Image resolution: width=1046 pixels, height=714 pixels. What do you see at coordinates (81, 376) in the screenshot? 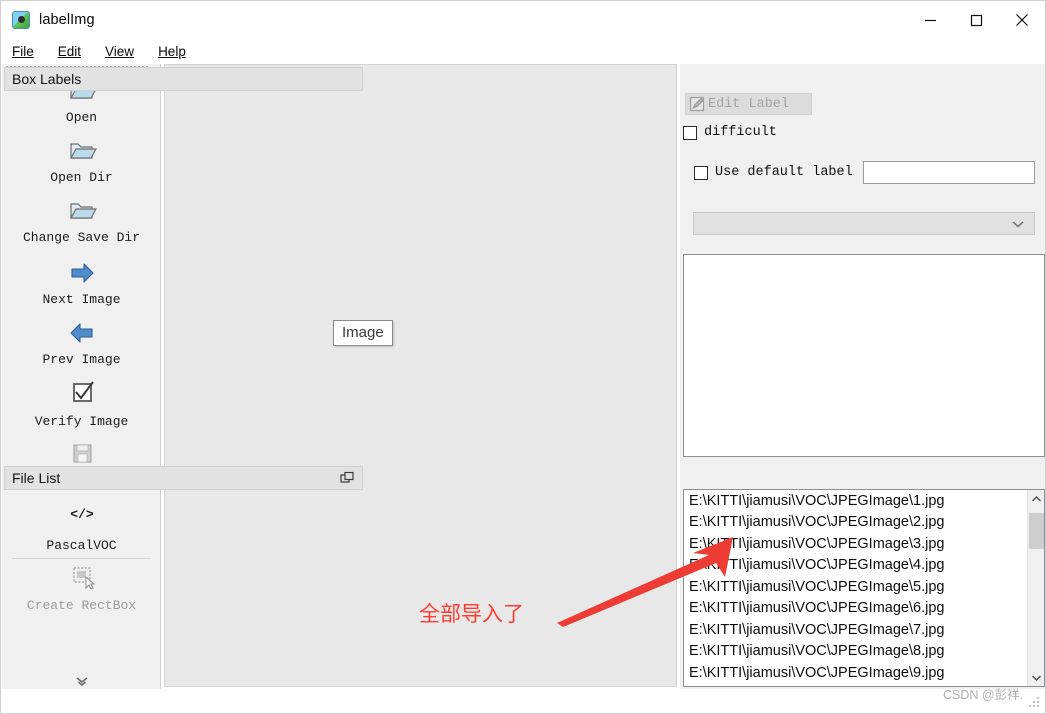
I see `left-toolbar: Open Open Dir Change Save Dir Next Image` at bounding box center [81, 376].